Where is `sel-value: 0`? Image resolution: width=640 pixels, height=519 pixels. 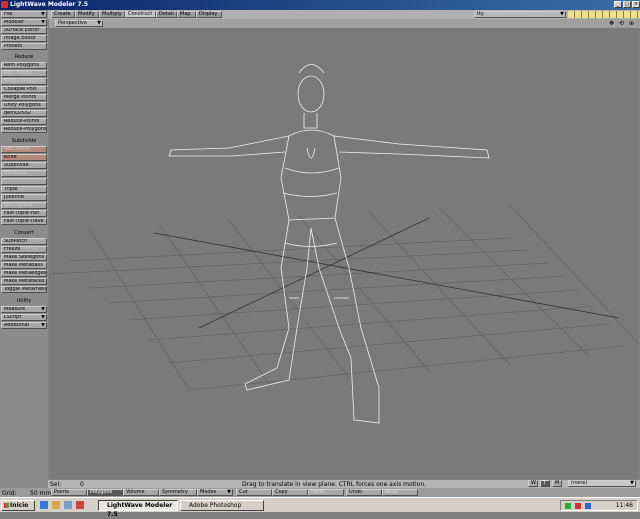 sel-value: 0 is located at coordinates (82, 484).